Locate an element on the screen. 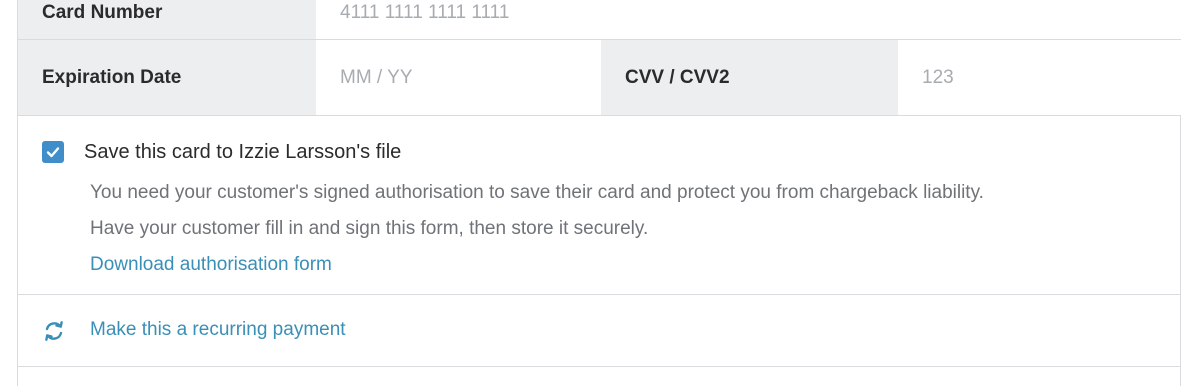 Image resolution: width=1200 pixels, height=386 pixels. card-number-label-text: Card Number is located at coordinates (102, 12).